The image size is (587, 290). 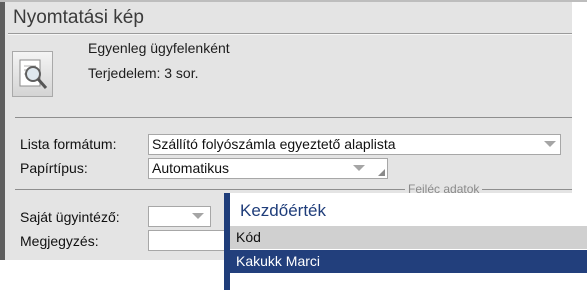 I want to click on lookup-title: Kezdőérték, so click(x=283, y=210).